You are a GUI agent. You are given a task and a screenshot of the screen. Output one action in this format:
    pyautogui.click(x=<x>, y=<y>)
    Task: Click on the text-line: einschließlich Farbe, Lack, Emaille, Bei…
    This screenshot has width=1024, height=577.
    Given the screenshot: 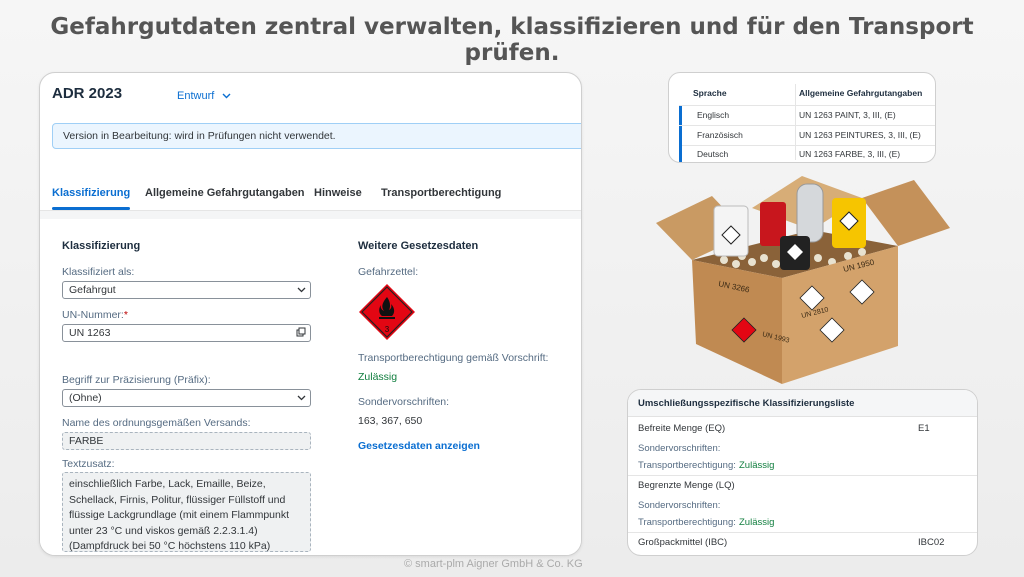 What is the action you would take?
    pyautogui.click(x=167, y=484)
    